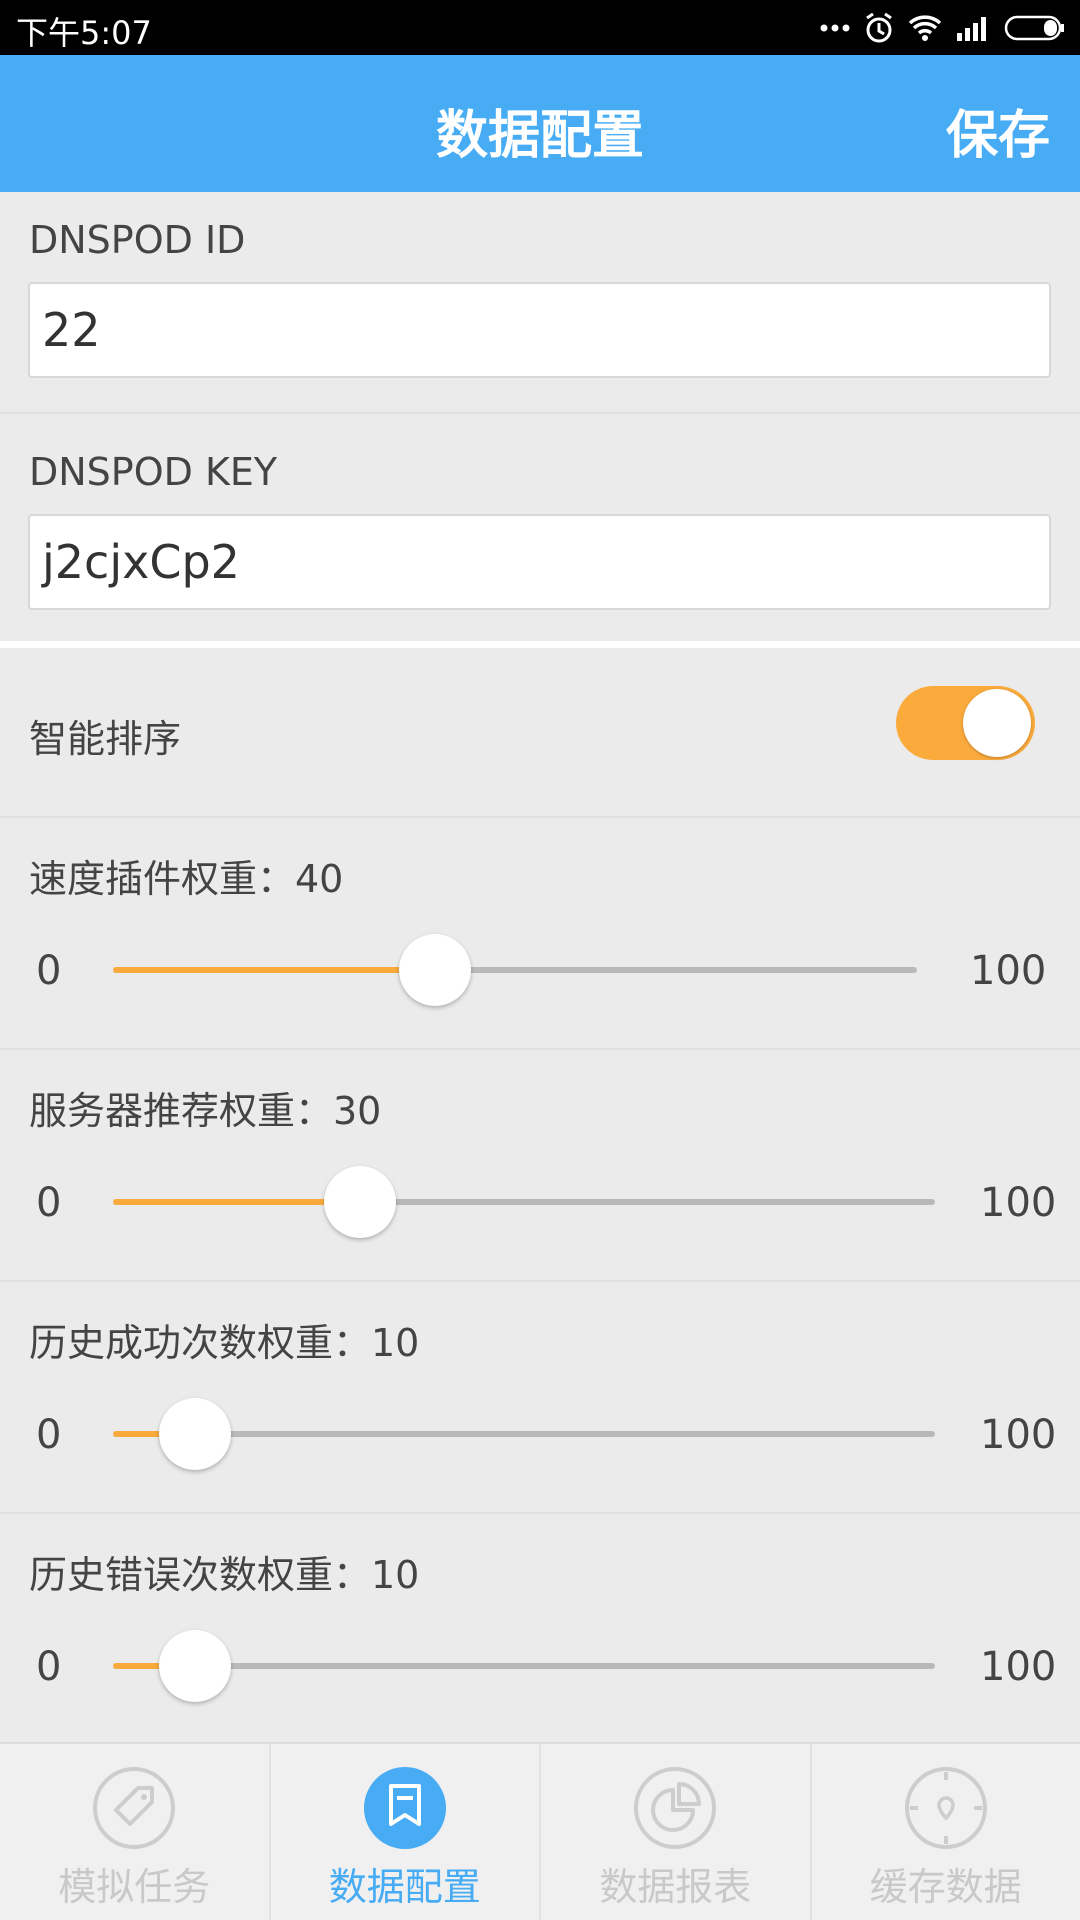  Describe the element at coordinates (137, 240) in the screenshot. I see `dnspod-id-label: DNSPOD ID` at that location.